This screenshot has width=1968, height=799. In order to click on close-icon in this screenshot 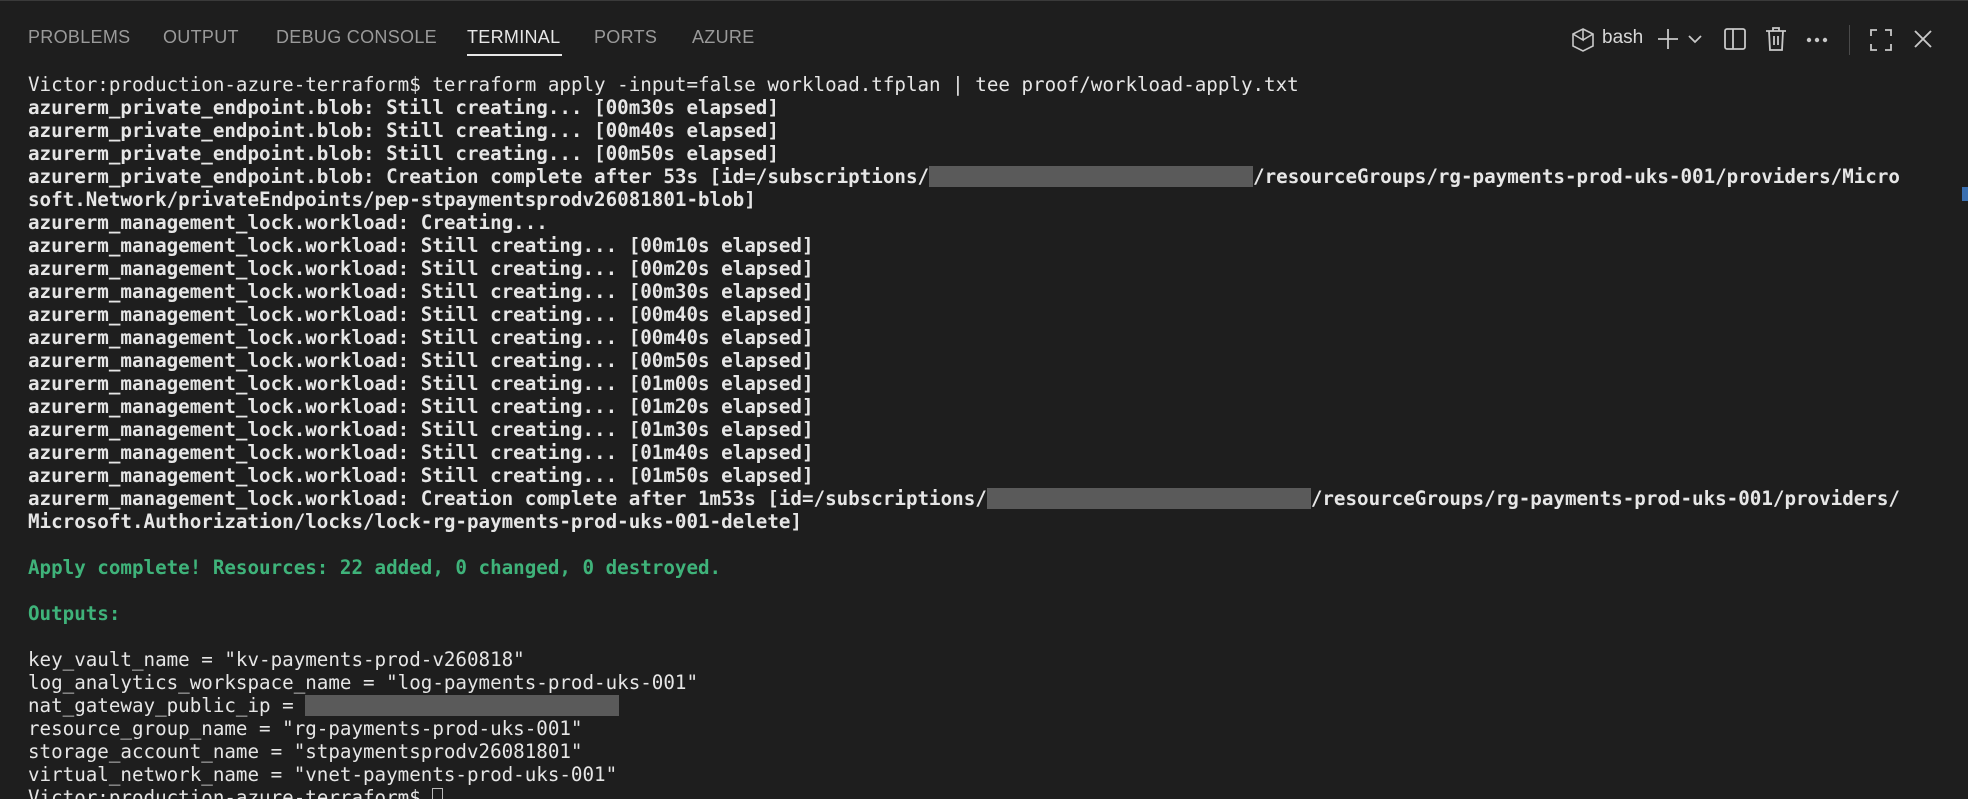, I will do `click(1923, 39)`.